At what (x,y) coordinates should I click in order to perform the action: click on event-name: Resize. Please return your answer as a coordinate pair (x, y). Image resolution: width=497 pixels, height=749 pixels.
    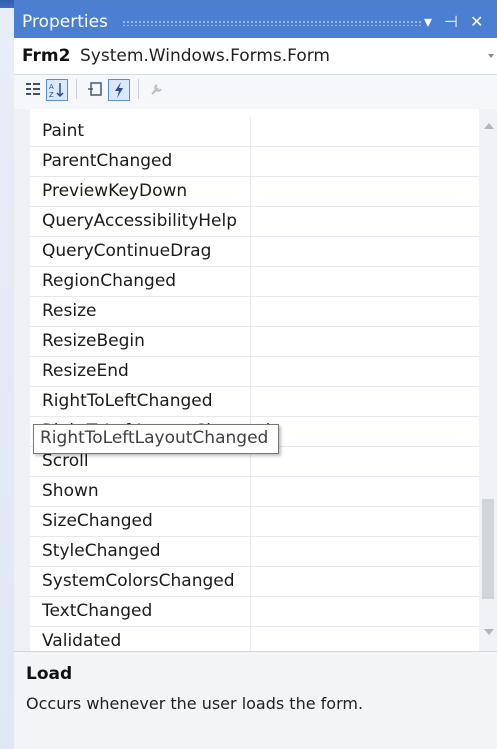
    Looking at the image, I should click on (69, 311).